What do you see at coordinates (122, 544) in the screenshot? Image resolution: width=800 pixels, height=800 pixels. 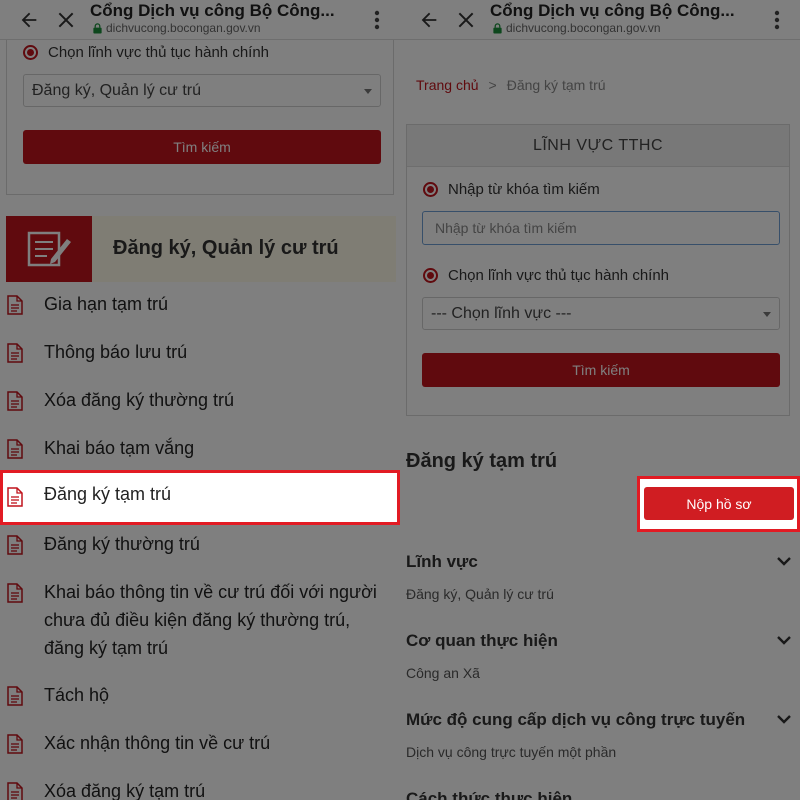 I see `procedure-label: Đăng ký thường trú` at bounding box center [122, 544].